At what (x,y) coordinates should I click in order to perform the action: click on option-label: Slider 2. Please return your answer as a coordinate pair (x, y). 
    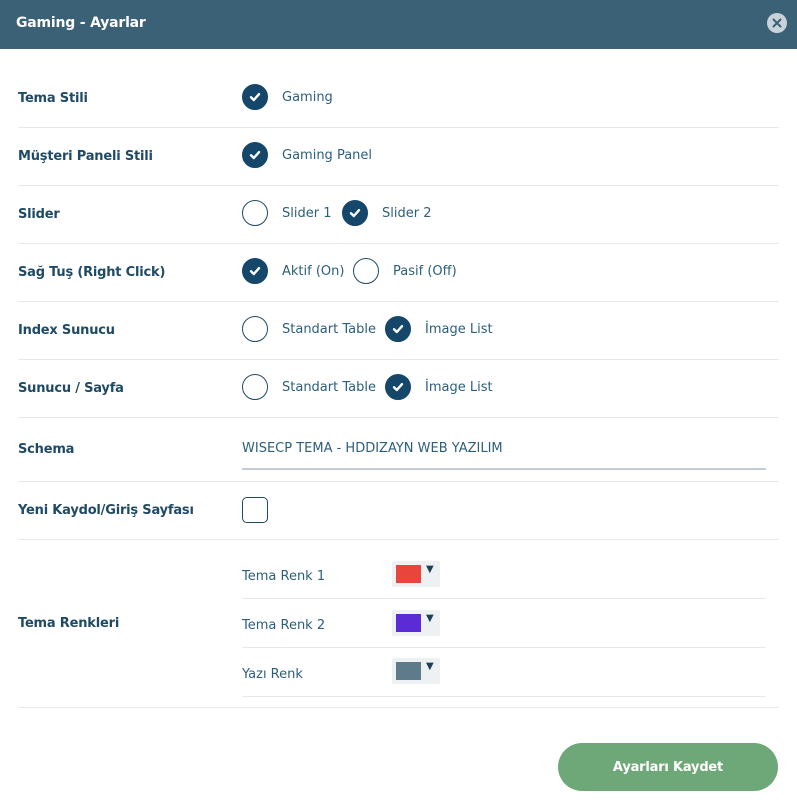
    Looking at the image, I should click on (407, 213).